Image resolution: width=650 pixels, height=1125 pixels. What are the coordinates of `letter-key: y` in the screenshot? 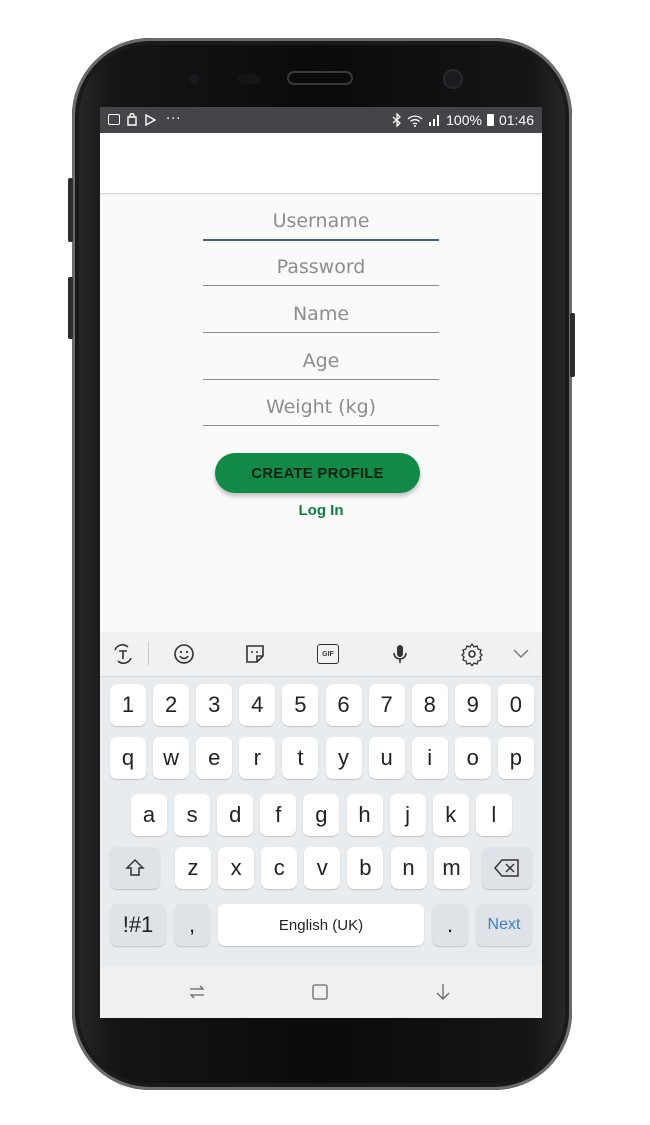 It's located at (343, 758).